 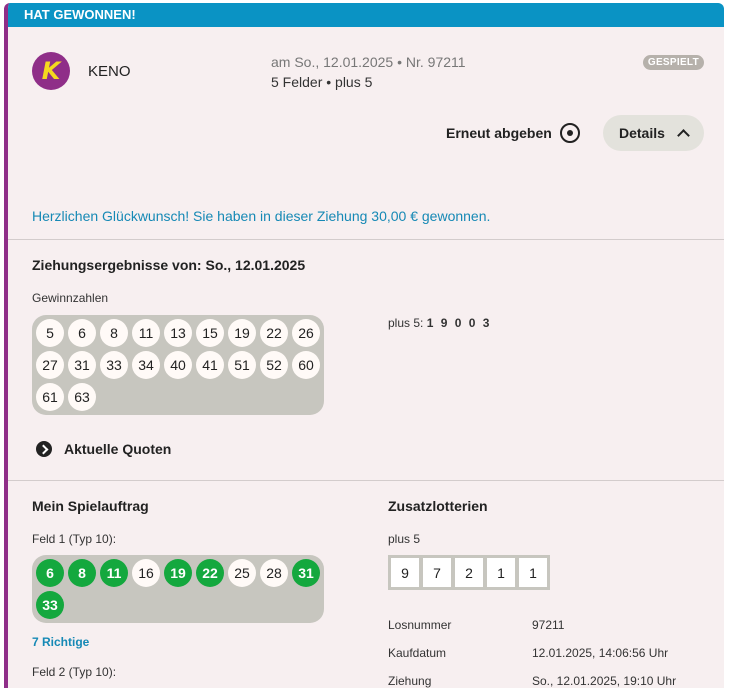 What do you see at coordinates (438, 506) in the screenshot?
I see `extras-title: Zusatzlotterien` at bounding box center [438, 506].